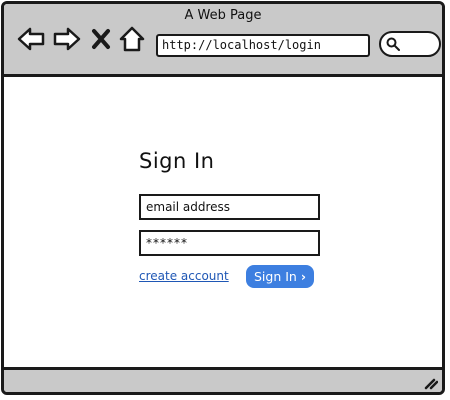 This screenshot has height=400, width=450. Describe the element at coordinates (430, 382) in the screenshot. I see `resize-grip-icon` at that location.